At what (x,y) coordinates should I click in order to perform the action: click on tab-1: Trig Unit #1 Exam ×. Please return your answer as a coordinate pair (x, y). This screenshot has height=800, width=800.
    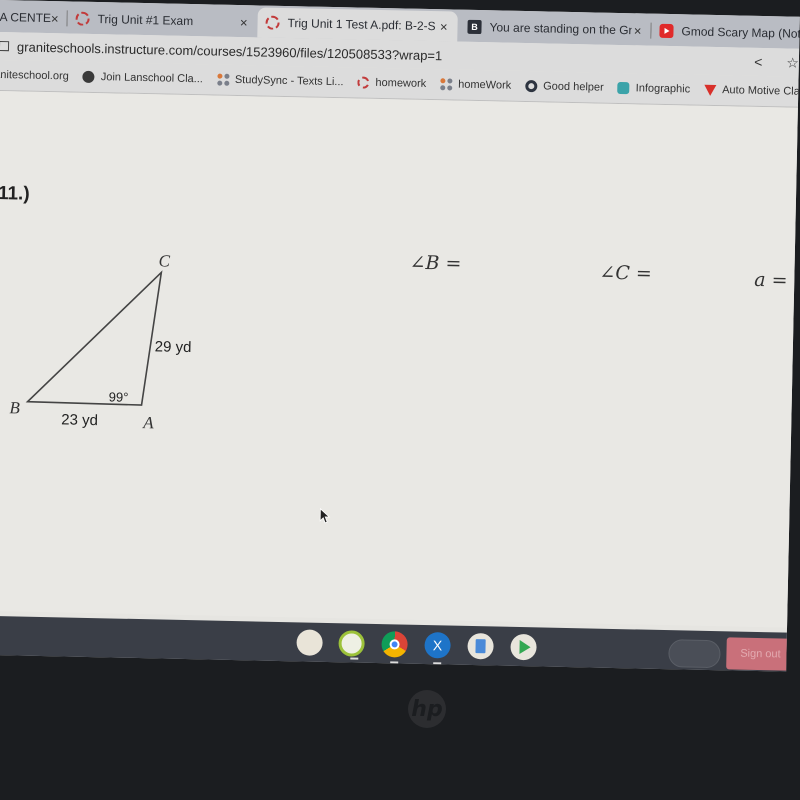
    Looking at the image, I should click on (162, 20).